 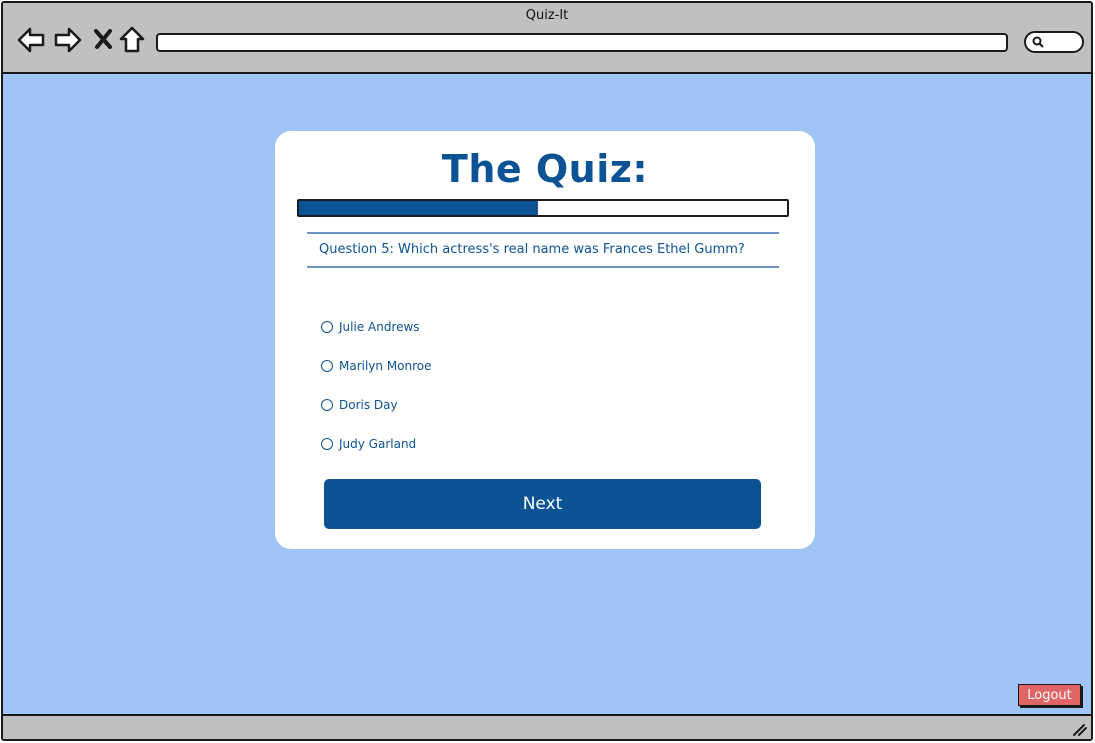 I want to click on search-icon, so click(x=1038, y=42).